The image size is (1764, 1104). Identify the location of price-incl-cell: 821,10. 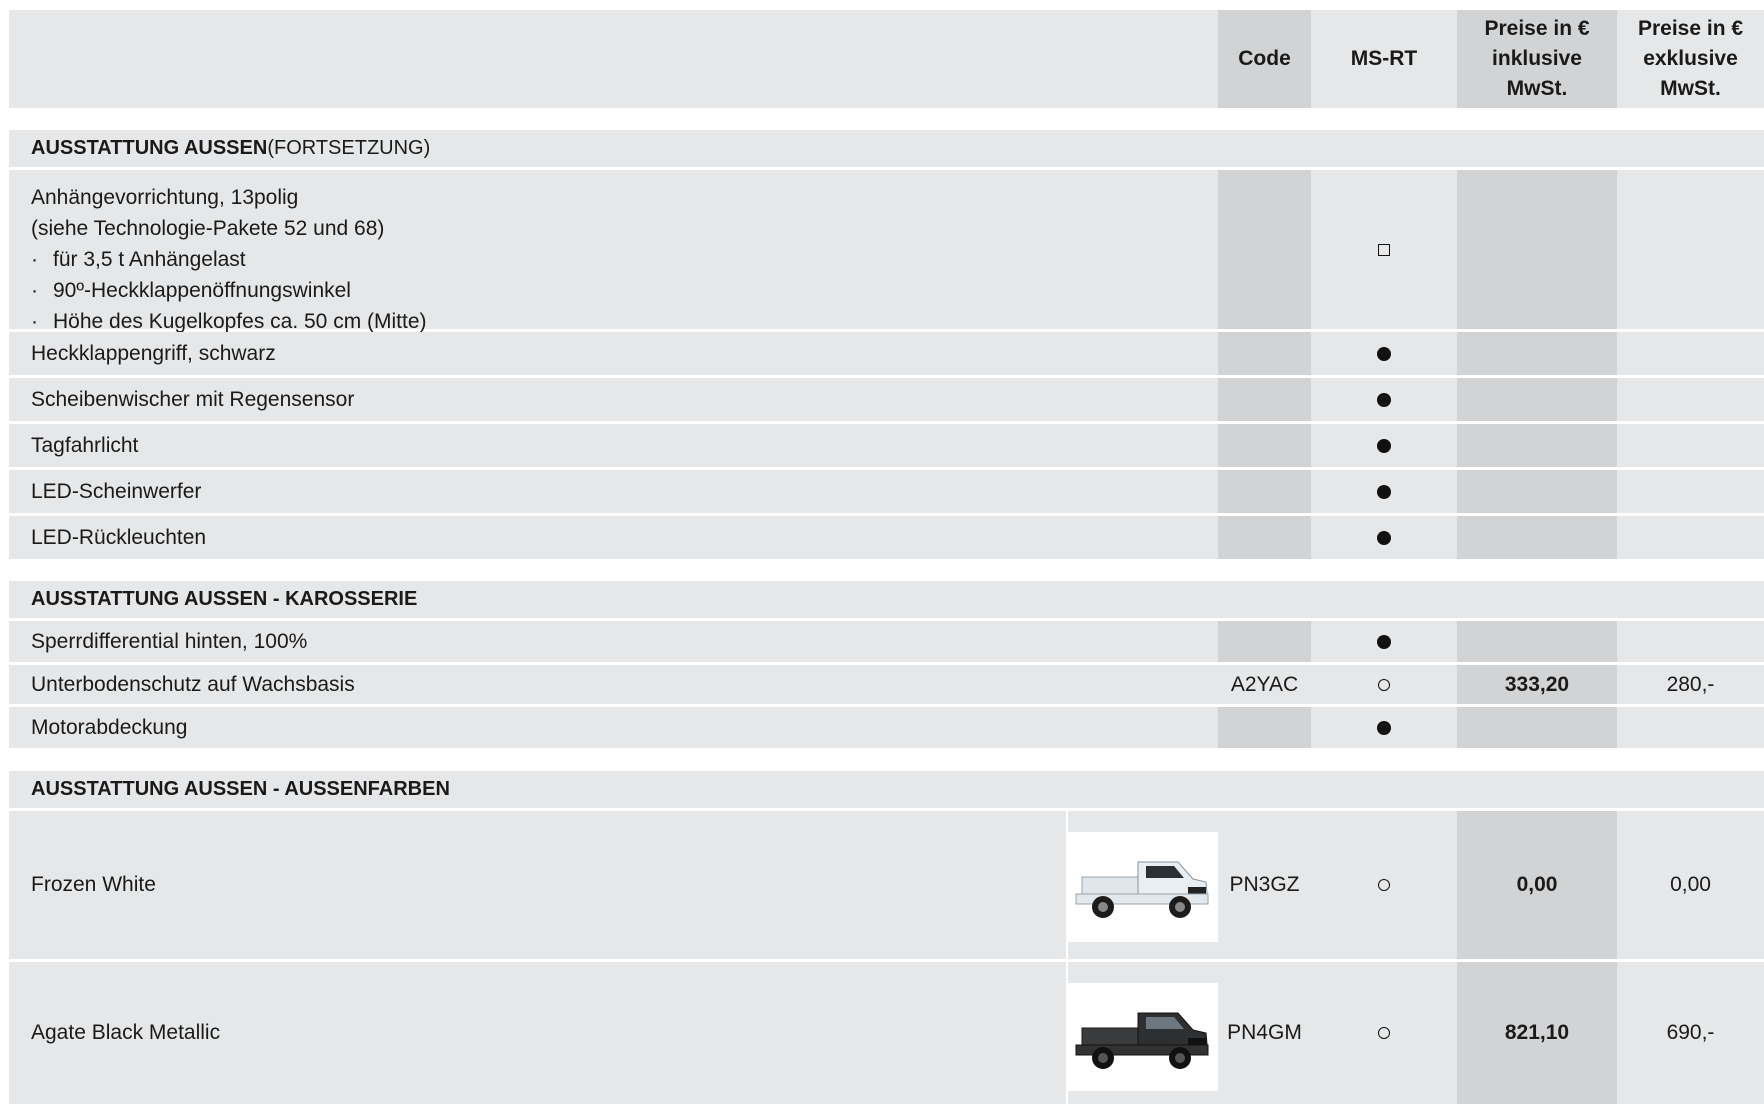
(1537, 1033).